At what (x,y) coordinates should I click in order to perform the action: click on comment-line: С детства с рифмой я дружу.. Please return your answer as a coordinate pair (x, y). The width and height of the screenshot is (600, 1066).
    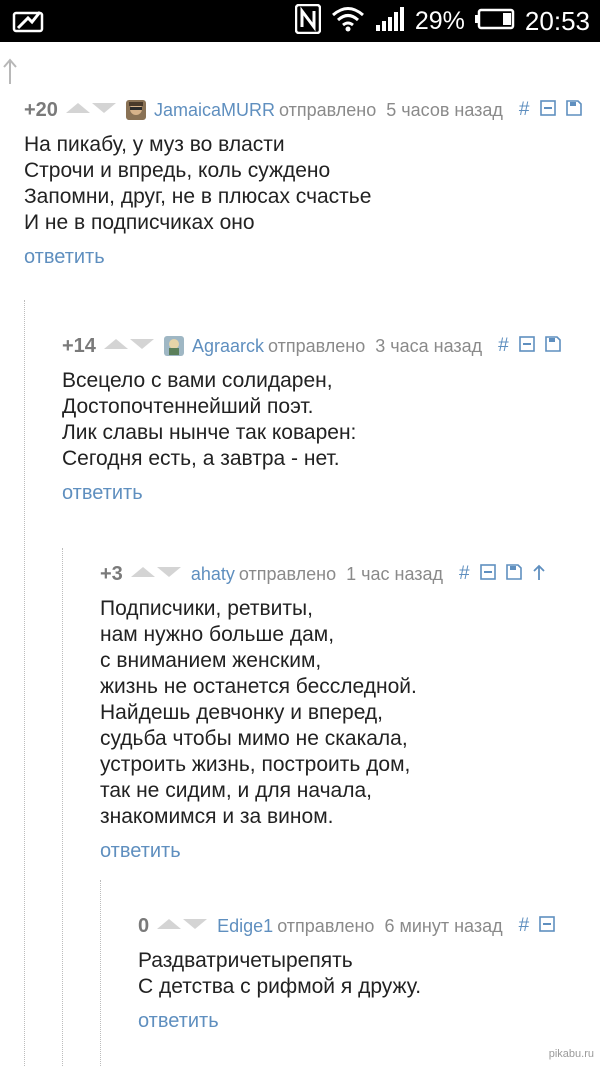
    Looking at the image, I should click on (280, 986).